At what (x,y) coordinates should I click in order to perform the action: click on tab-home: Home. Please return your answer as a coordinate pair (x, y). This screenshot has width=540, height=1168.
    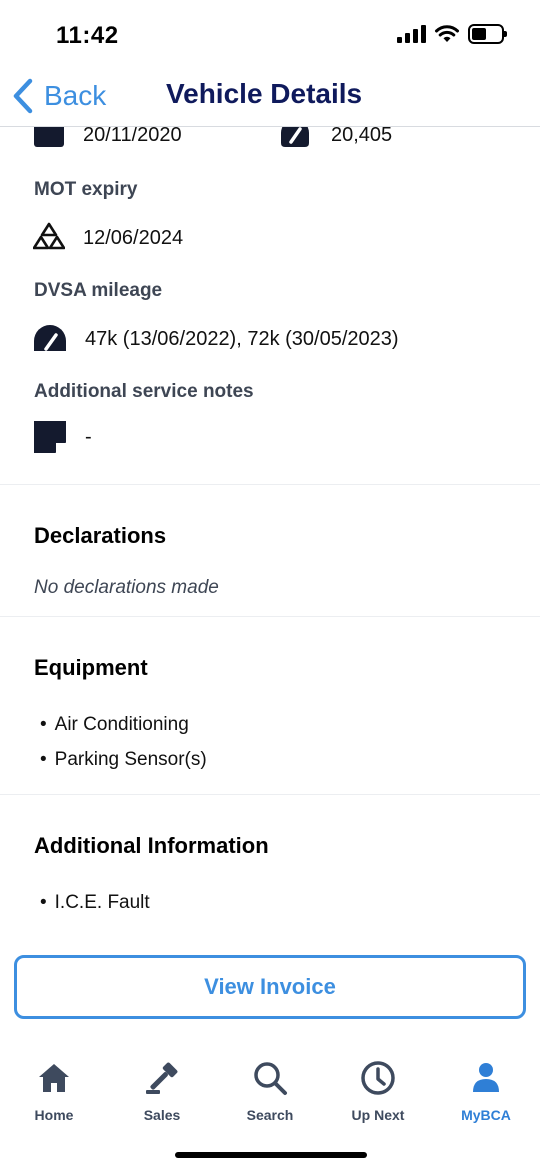
    Looking at the image, I should click on (54, 1091).